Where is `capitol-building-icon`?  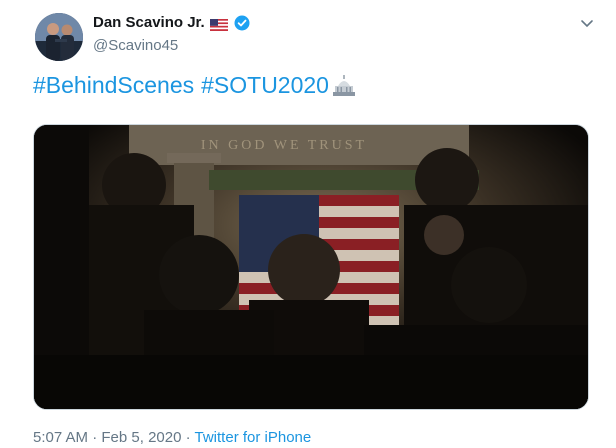 capitol-building-icon is located at coordinates (344, 85).